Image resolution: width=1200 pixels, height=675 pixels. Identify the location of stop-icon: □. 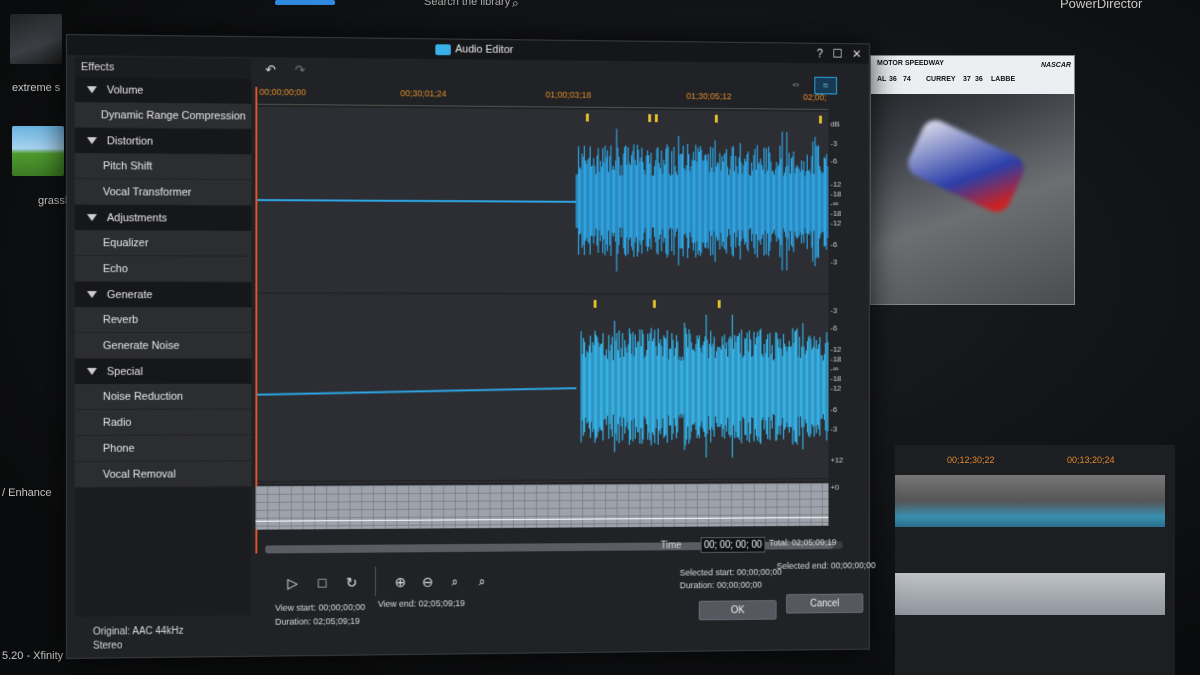
(322, 583).